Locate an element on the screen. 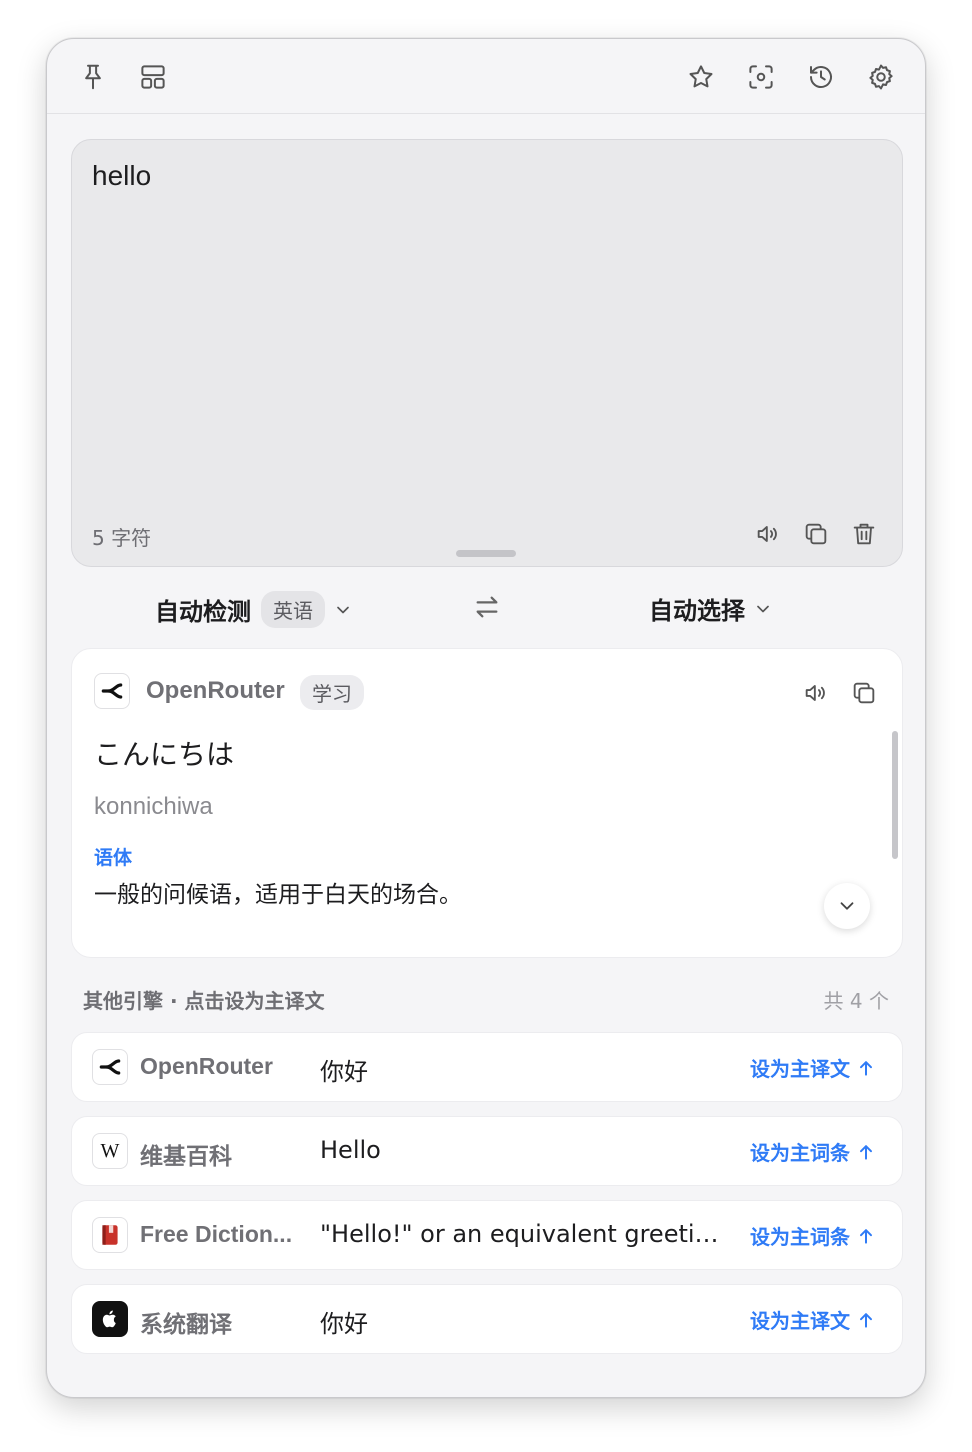 This screenshot has width=972, height=1452. wikipedia-logo-icon: W is located at coordinates (110, 1151).